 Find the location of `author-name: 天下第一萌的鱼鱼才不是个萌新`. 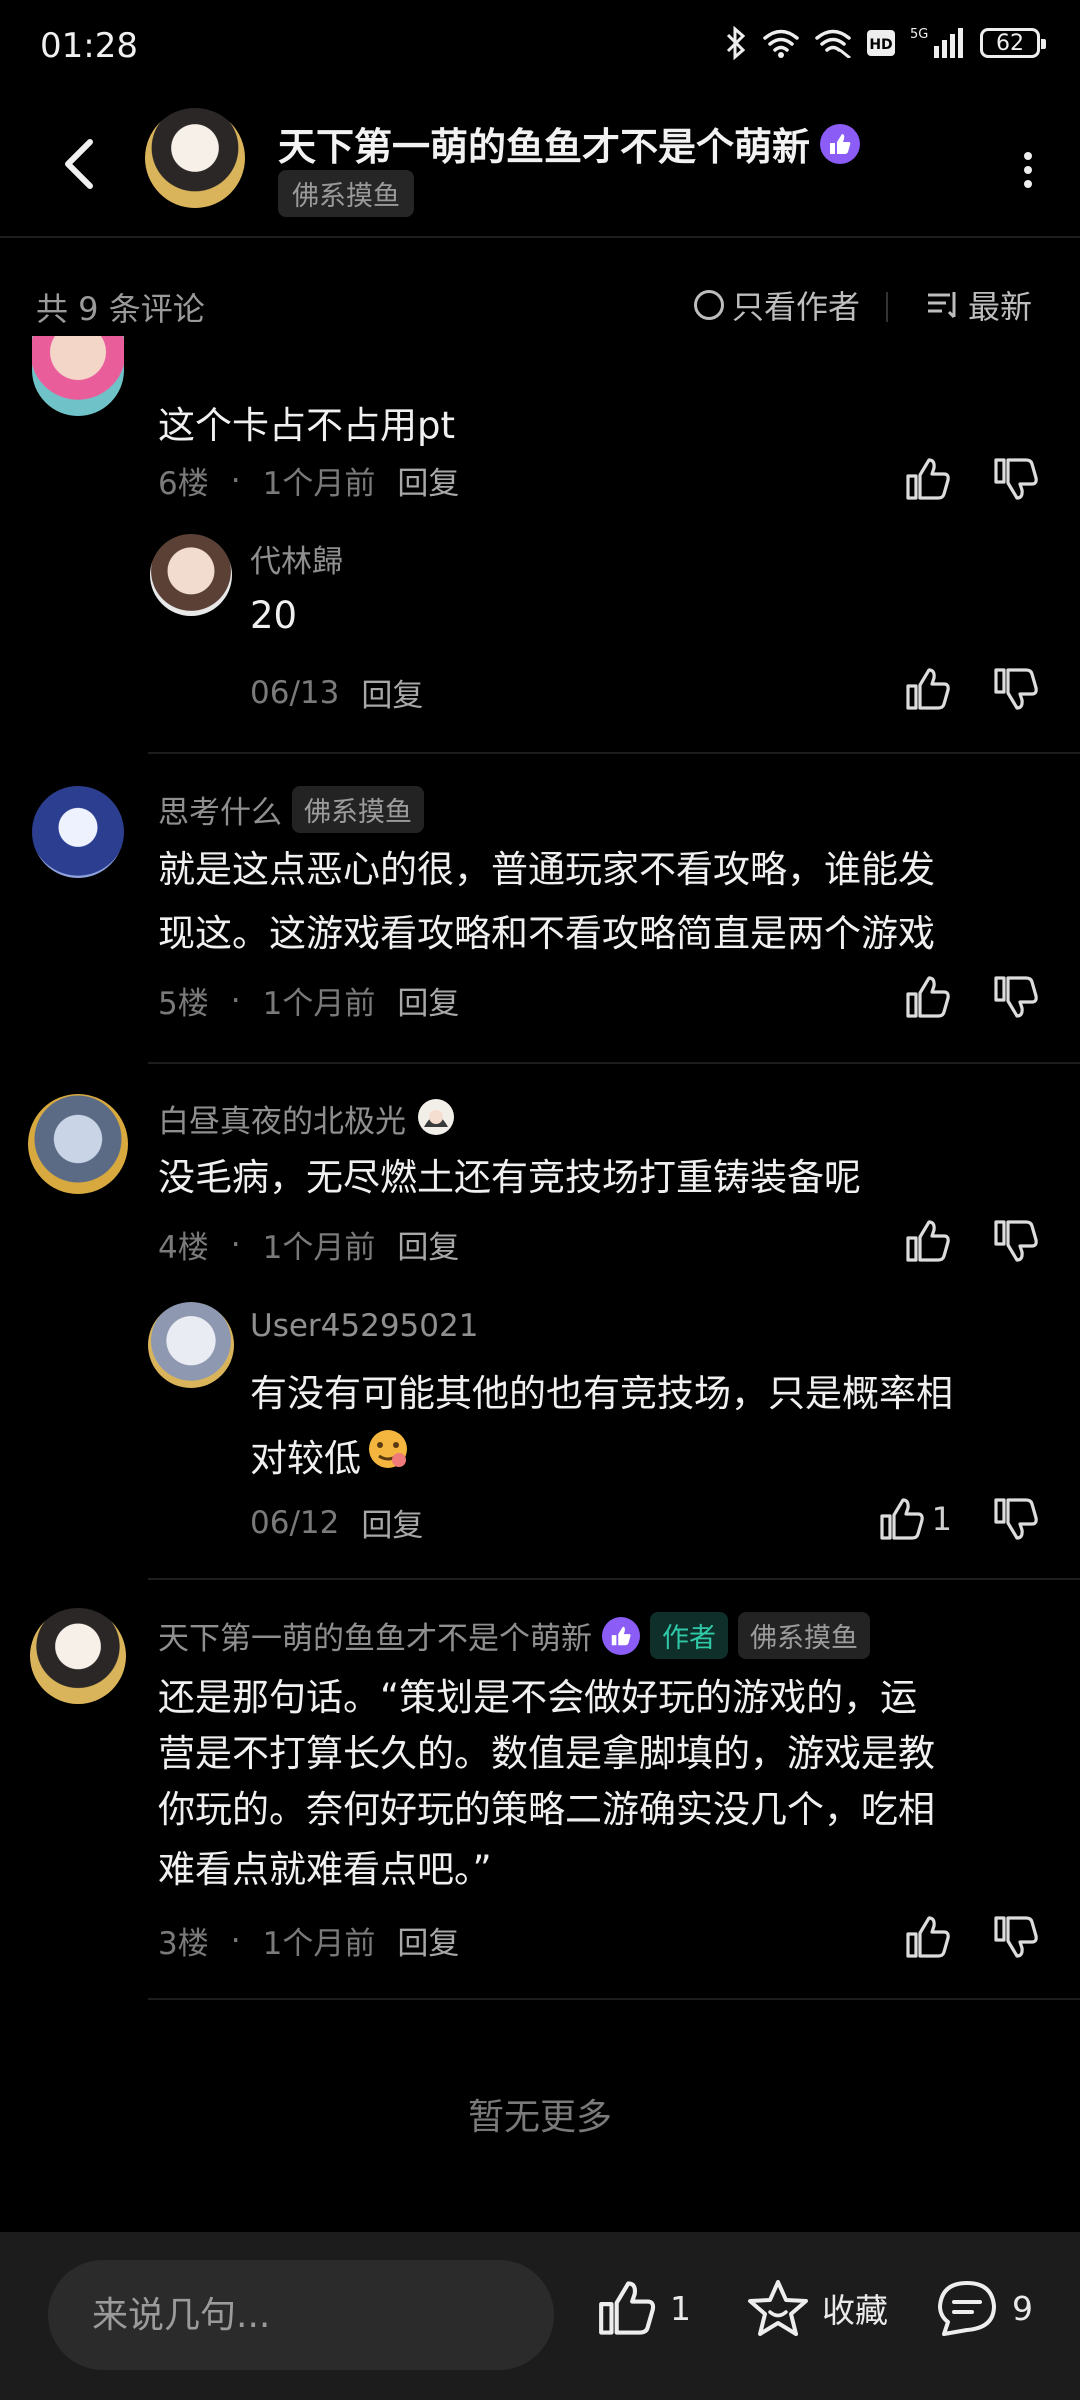

author-name: 天下第一萌的鱼鱼才不是个萌新 is located at coordinates (544, 143).